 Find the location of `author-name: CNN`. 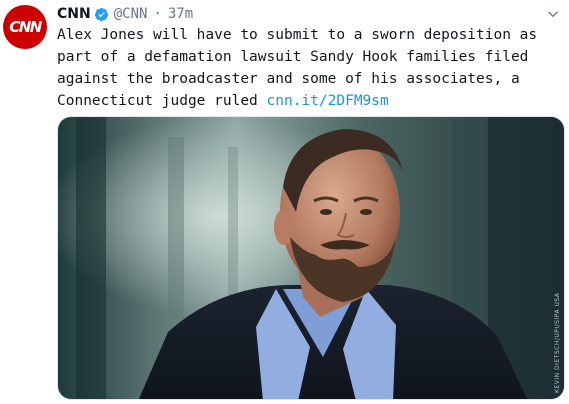

author-name: CNN is located at coordinates (74, 14).